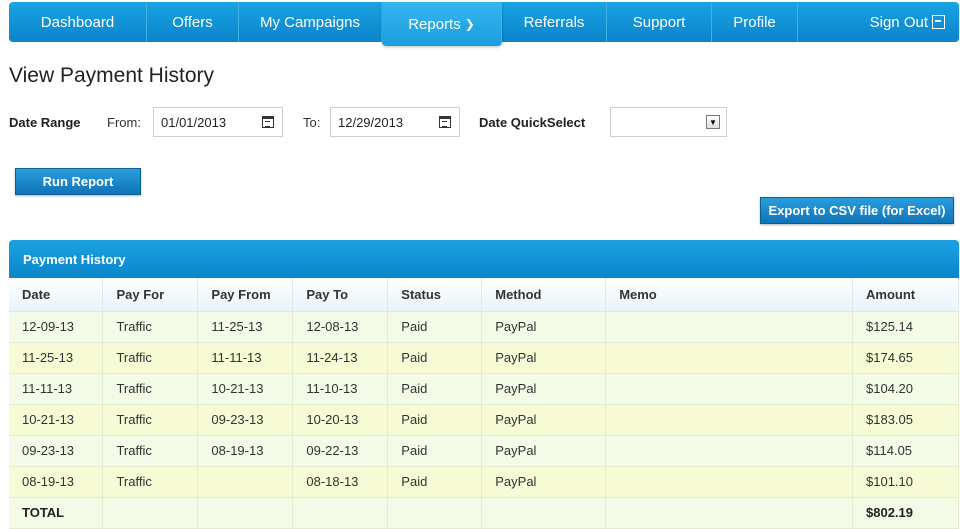 The height and width of the screenshot is (529, 960). What do you see at coordinates (469, 24) in the screenshot?
I see `chevron-down-icon: ❯` at bounding box center [469, 24].